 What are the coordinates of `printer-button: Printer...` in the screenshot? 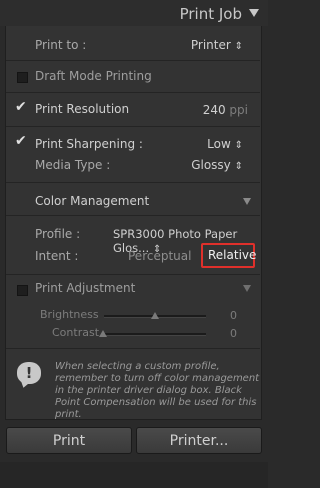 It's located at (199, 440).